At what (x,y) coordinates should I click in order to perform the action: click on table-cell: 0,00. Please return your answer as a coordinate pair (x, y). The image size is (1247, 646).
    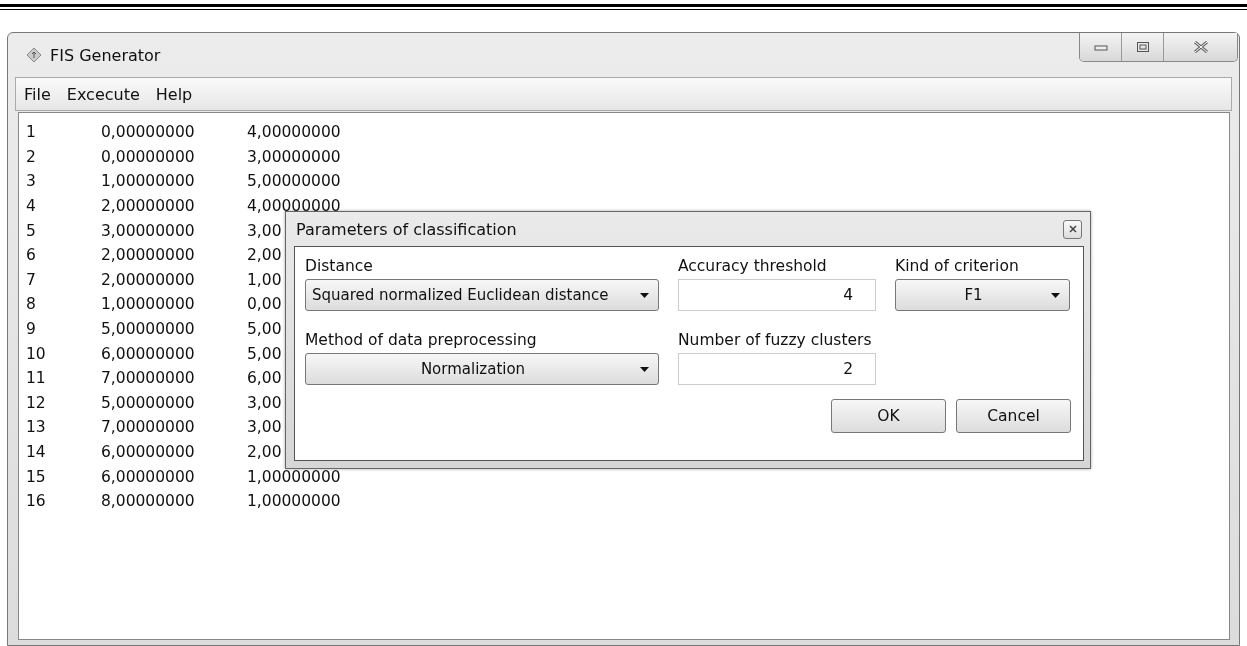
    Looking at the image, I should click on (264, 304).